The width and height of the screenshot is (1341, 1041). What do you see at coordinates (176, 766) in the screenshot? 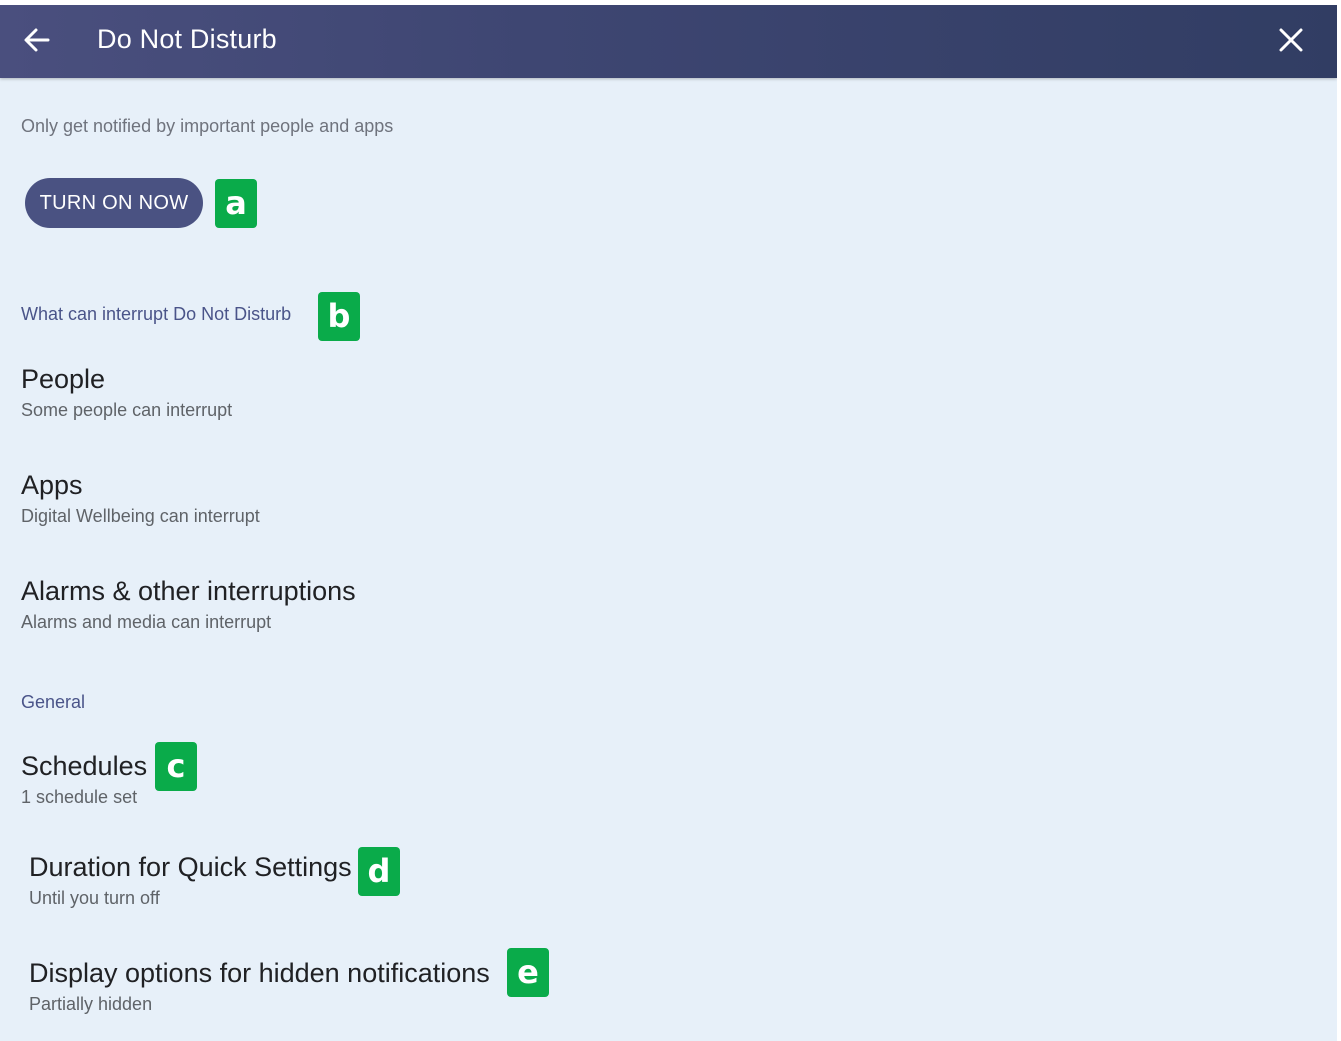
I see `annotation-badge-c: c` at bounding box center [176, 766].